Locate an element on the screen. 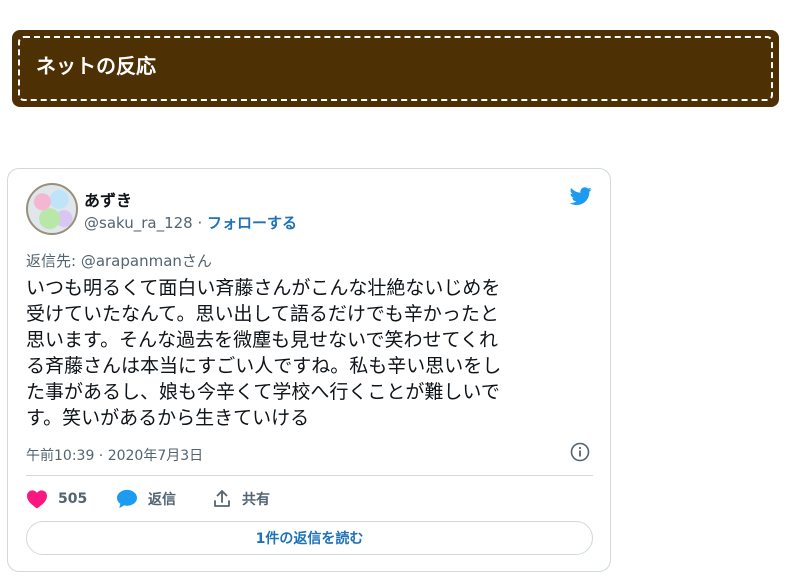 Image resolution: width=809 pixels, height=576 pixels. author-name: あずき is located at coordinates (108, 199).